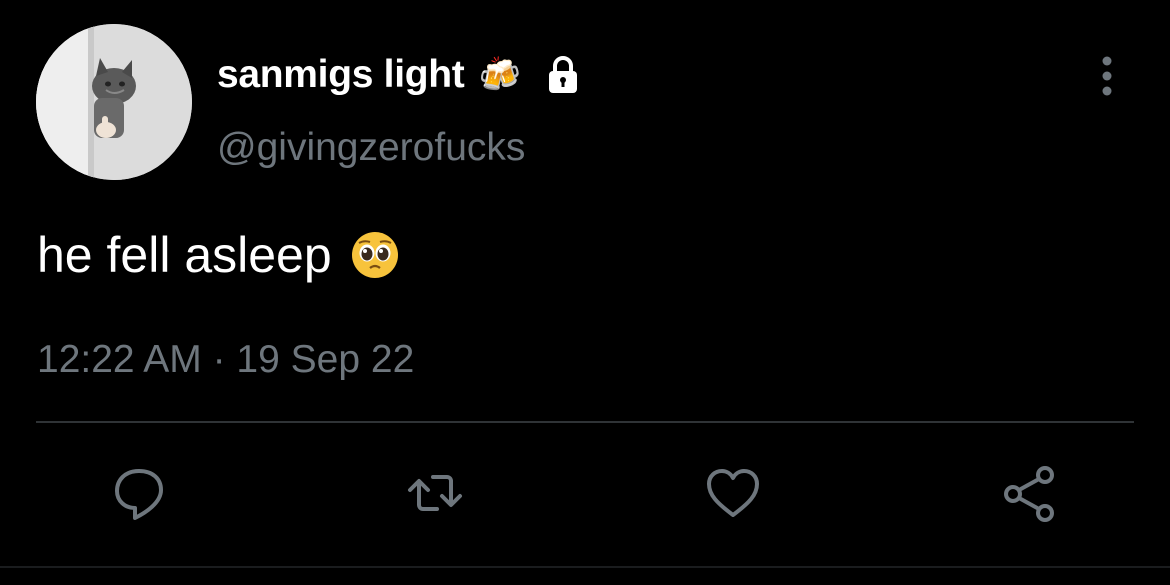 The image size is (1170, 585). What do you see at coordinates (562, 74) in the screenshot?
I see `lock-icon` at bounding box center [562, 74].